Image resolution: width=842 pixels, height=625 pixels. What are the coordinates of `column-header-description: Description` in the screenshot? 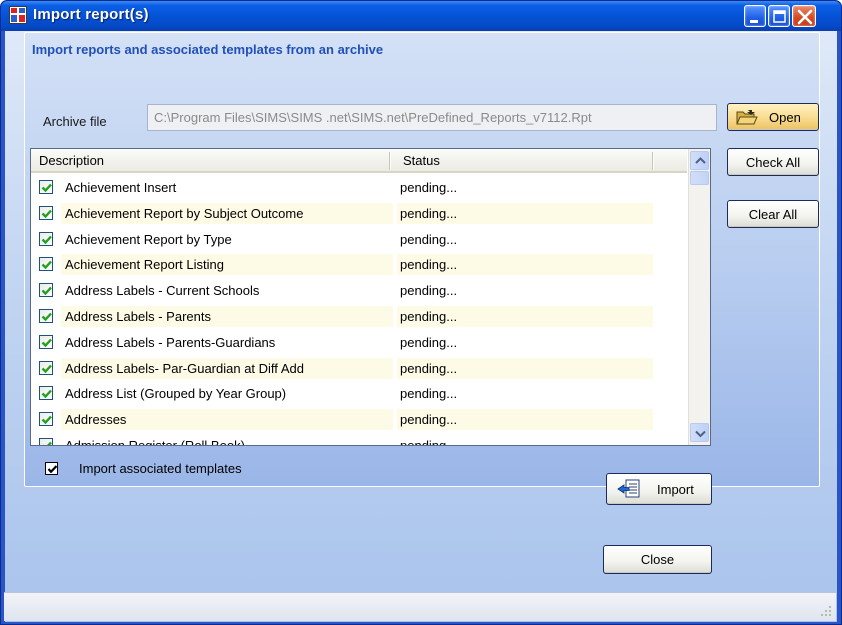 It's located at (71, 160).